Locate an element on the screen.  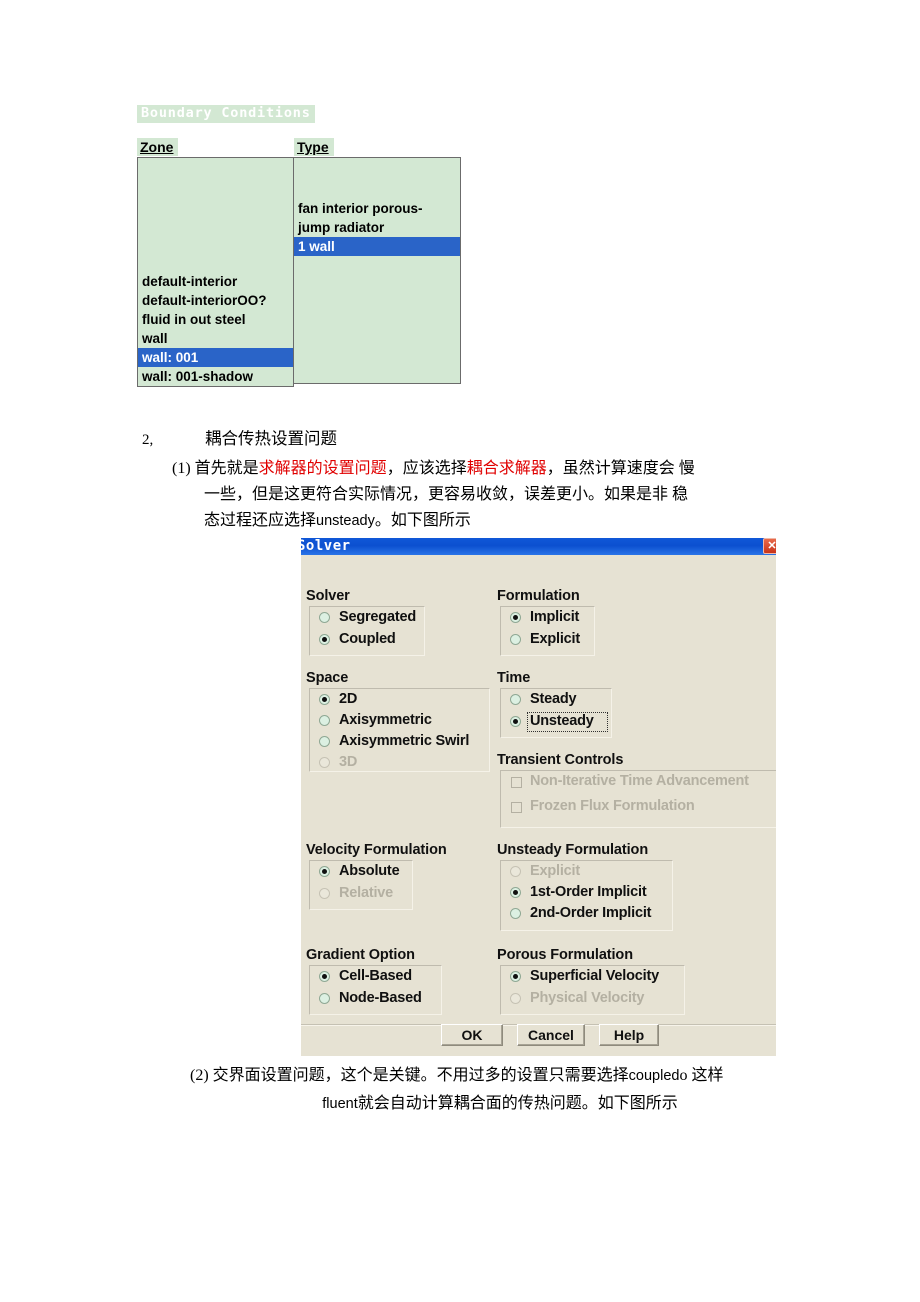
group-label-unsteady-formulation: Unsteady Formulation is located at coordinates (573, 850).